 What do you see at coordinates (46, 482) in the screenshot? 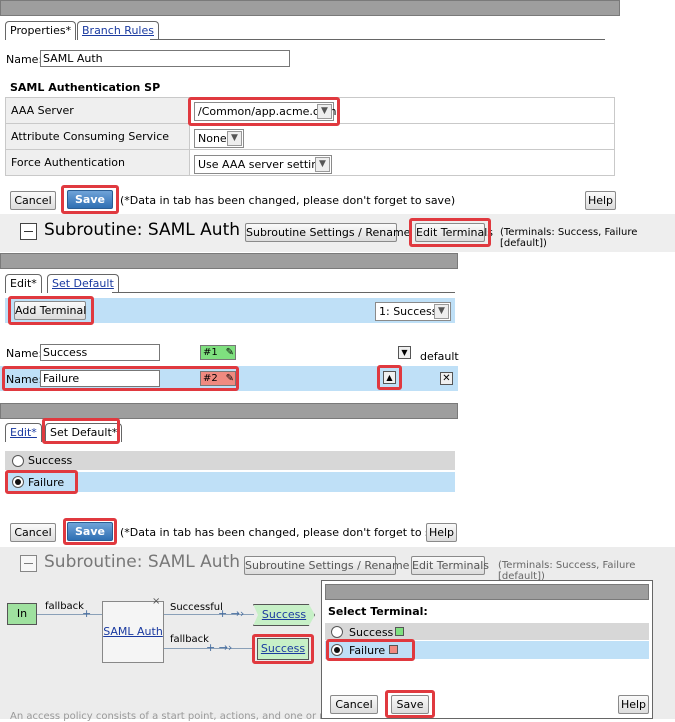
I see `option-failure-label: Failure` at bounding box center [46, 482].